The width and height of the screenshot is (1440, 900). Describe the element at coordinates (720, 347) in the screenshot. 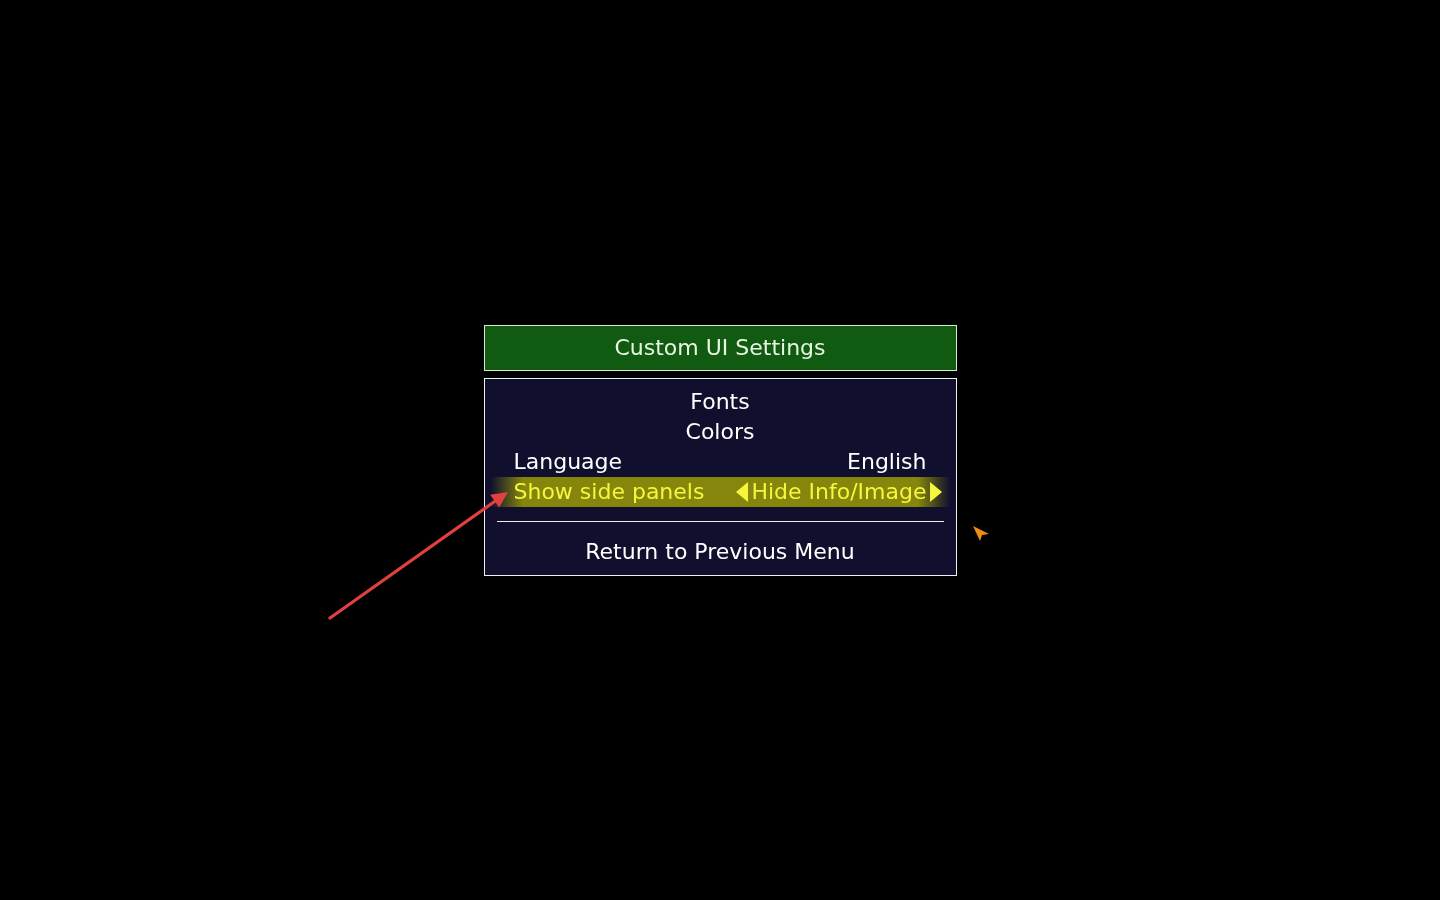

I see `menu-title-bar: Custom UI Settings` at that location.